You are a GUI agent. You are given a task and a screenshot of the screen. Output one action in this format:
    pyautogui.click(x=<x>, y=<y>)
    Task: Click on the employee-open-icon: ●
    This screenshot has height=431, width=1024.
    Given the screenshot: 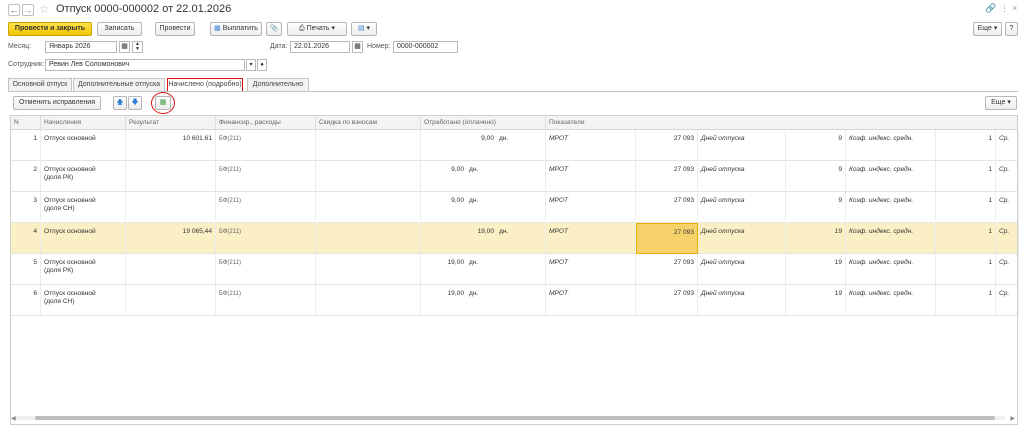 What is the action you would take?
    pyautogui.click(x=262, y=65)
    